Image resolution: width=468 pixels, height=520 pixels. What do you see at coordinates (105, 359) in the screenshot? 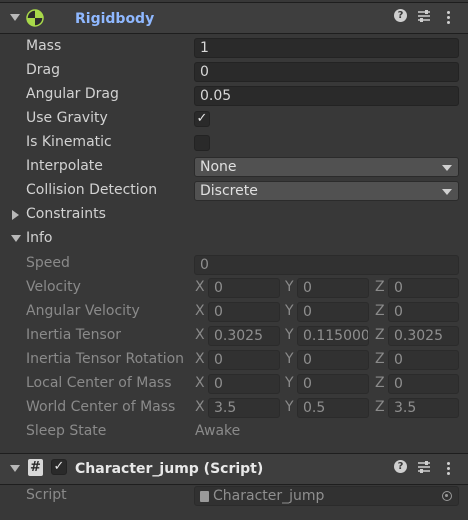
I see `inertia-tensor-rotation-label: Inertia Tensor Rotation` at bounding box center [105, 359].